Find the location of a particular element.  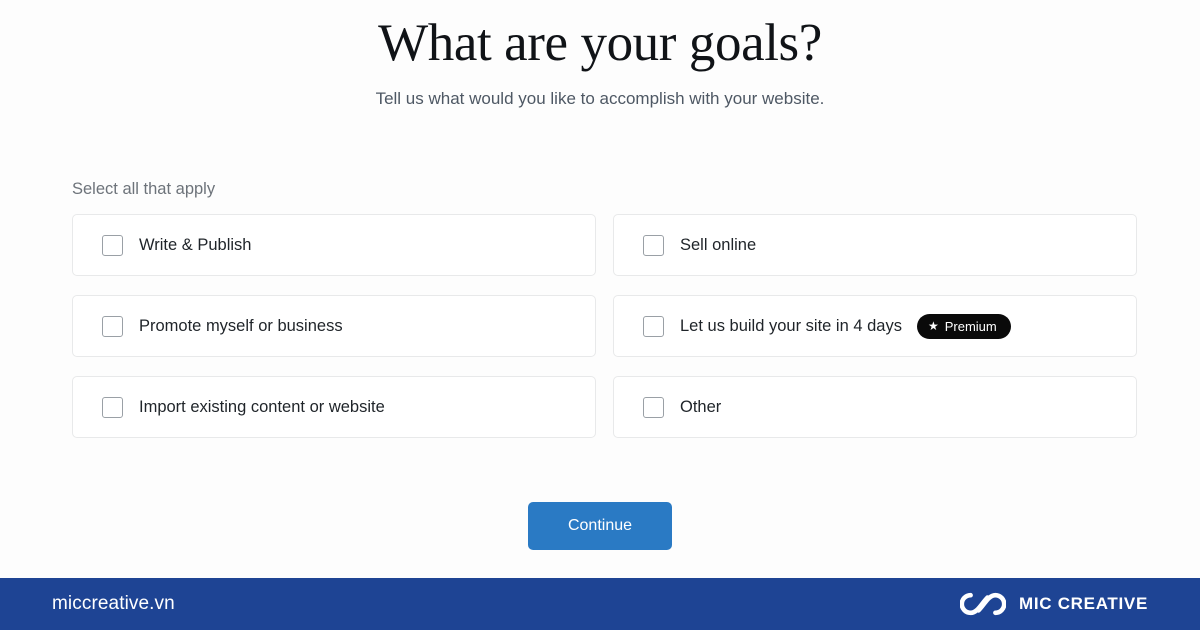

checkbox-write-publish is located at coordinates (112, 245).